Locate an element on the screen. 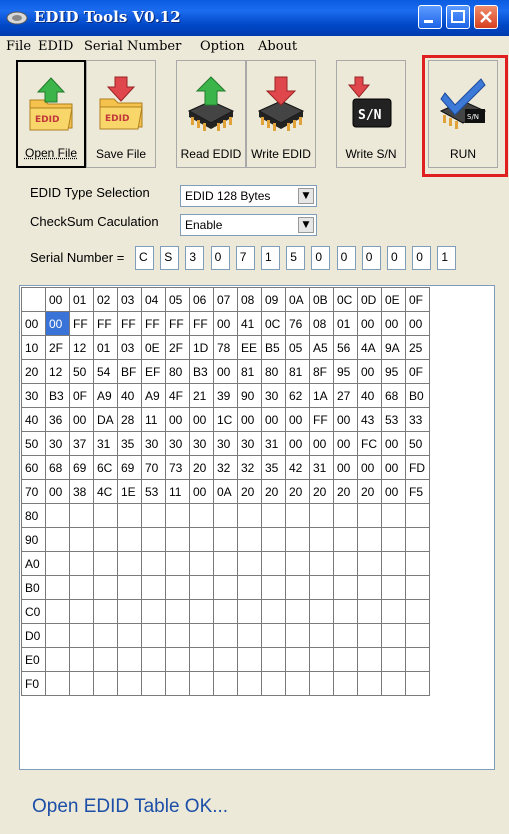 Image resolution: width=509 pixels, height=834 pixels. hex-cell: 95 is located at coordinates (393, 371).